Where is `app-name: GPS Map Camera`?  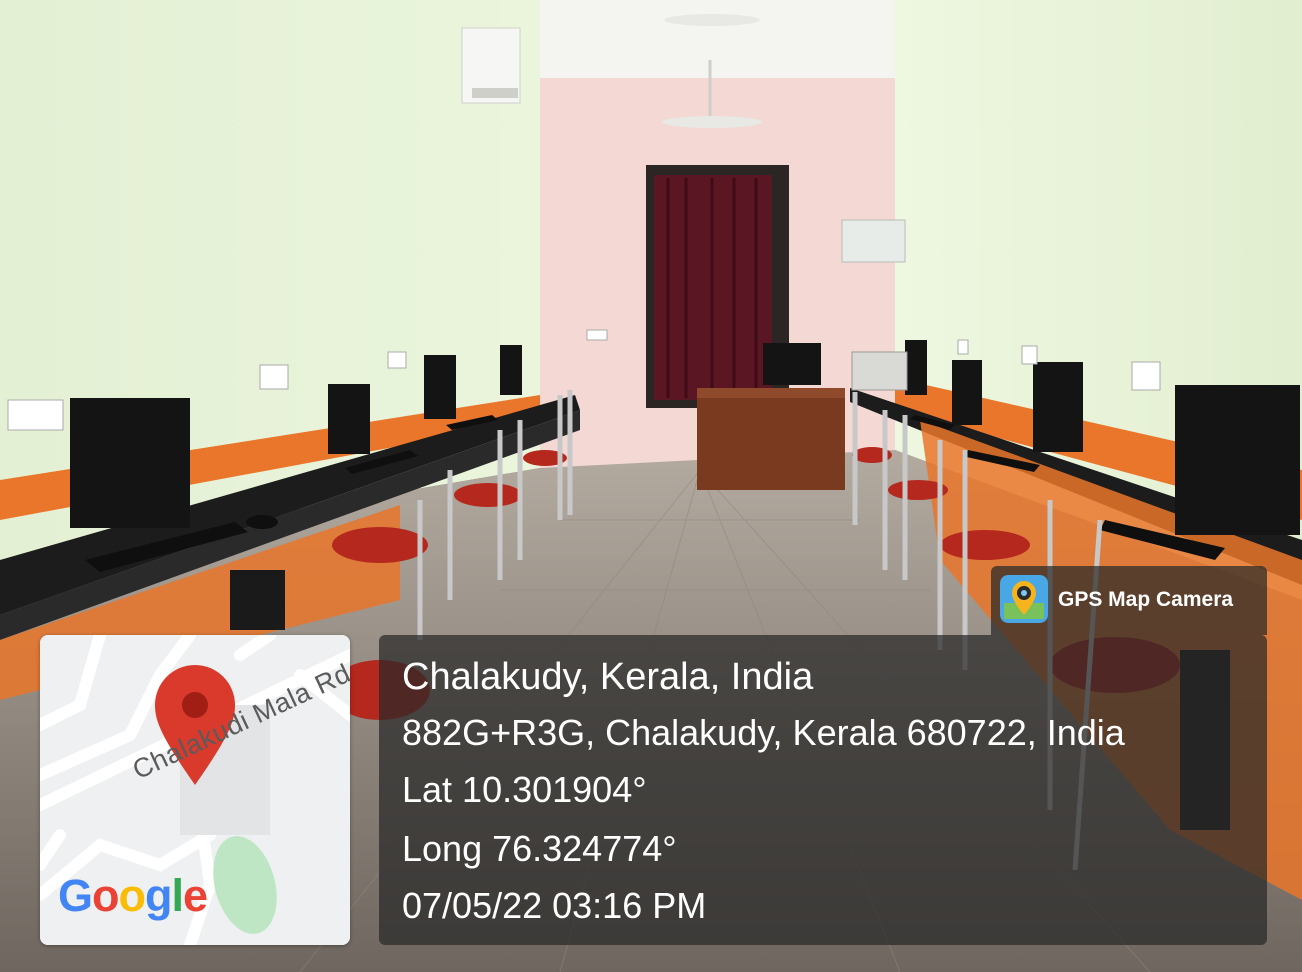
app-name: GPS Map Camera is located at coordinates (1146, 599).